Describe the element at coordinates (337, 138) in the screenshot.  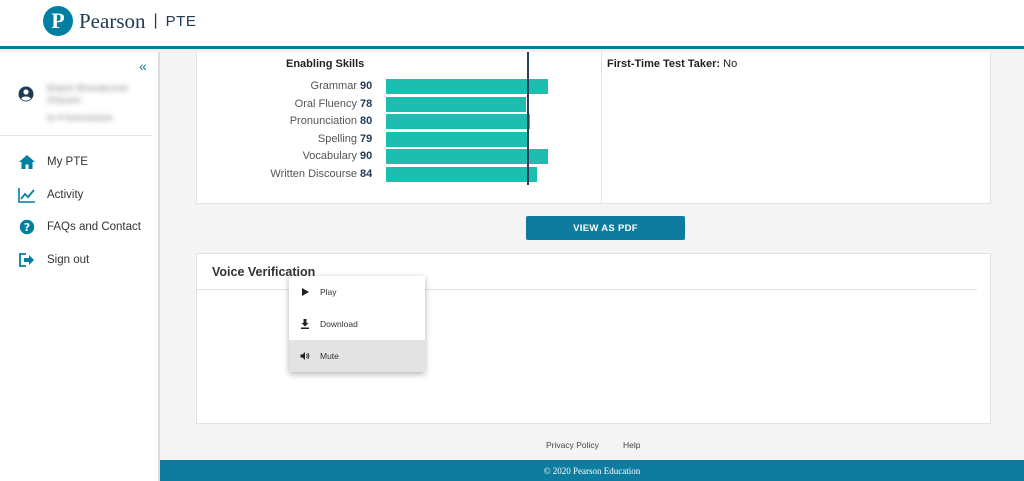
I see `skill-label: Spelling` at that location.